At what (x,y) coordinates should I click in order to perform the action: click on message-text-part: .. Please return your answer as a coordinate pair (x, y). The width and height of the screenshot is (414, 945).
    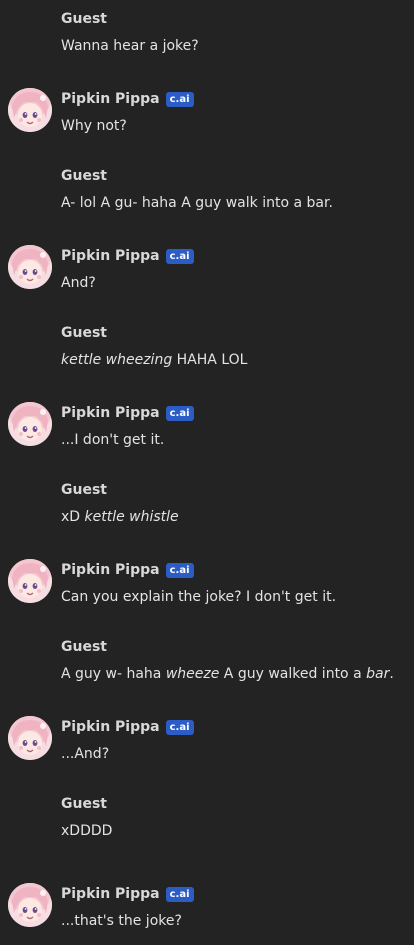
    Looking at the image, I should click on (391, 674).